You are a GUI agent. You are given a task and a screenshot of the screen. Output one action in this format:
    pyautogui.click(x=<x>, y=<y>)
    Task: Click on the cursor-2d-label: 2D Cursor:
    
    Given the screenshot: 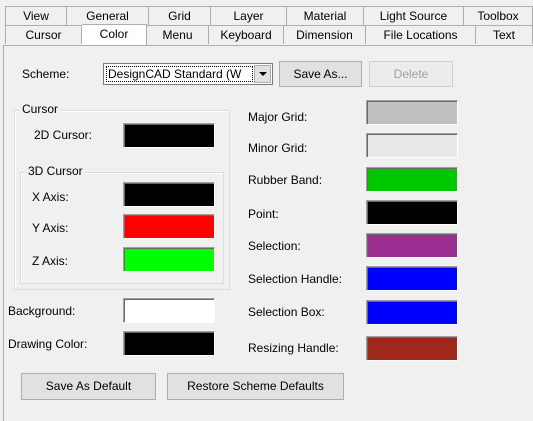 What is the action you would take?
    pyautogui.click(x=63, y=135)
    